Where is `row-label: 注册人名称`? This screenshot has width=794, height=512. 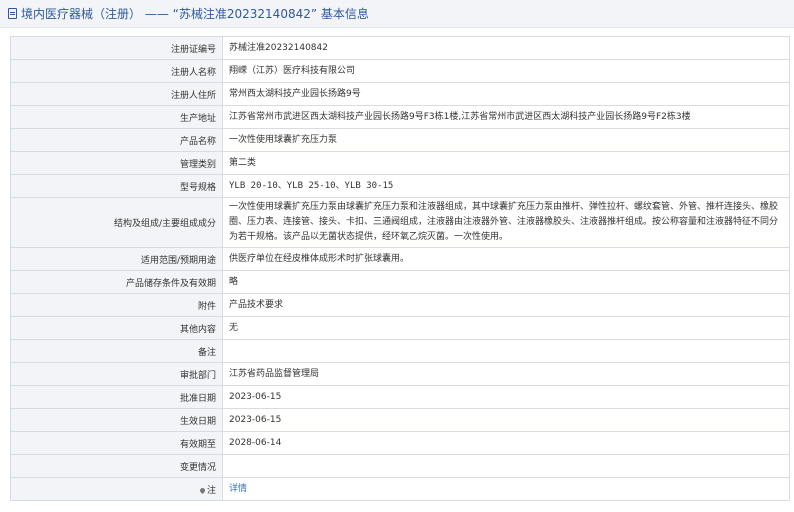
row-label: 注册人名称 is located at coordinates (116, 71).